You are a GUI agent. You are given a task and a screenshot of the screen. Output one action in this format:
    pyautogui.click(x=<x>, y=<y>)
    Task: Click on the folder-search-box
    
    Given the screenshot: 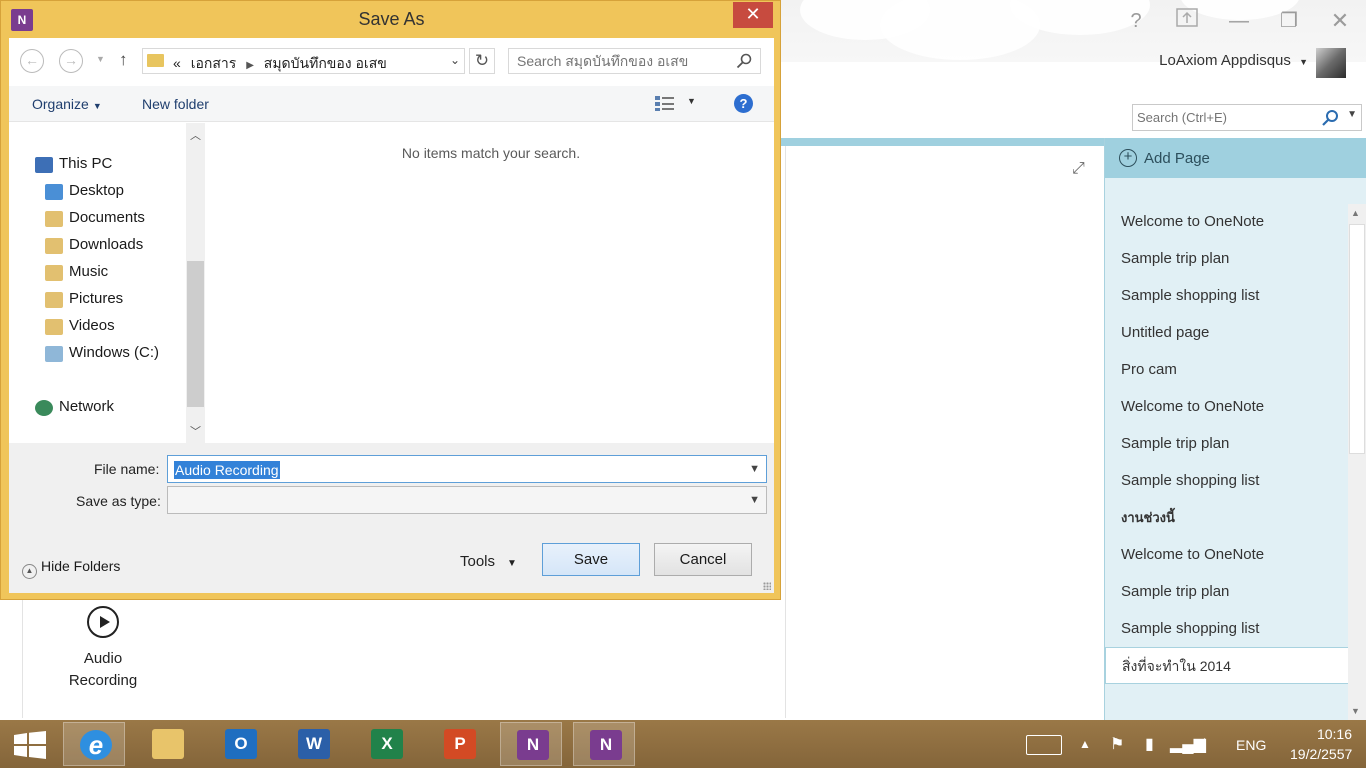 What is the action you would take?
    pyautogui.click(x=634, y=61)
    